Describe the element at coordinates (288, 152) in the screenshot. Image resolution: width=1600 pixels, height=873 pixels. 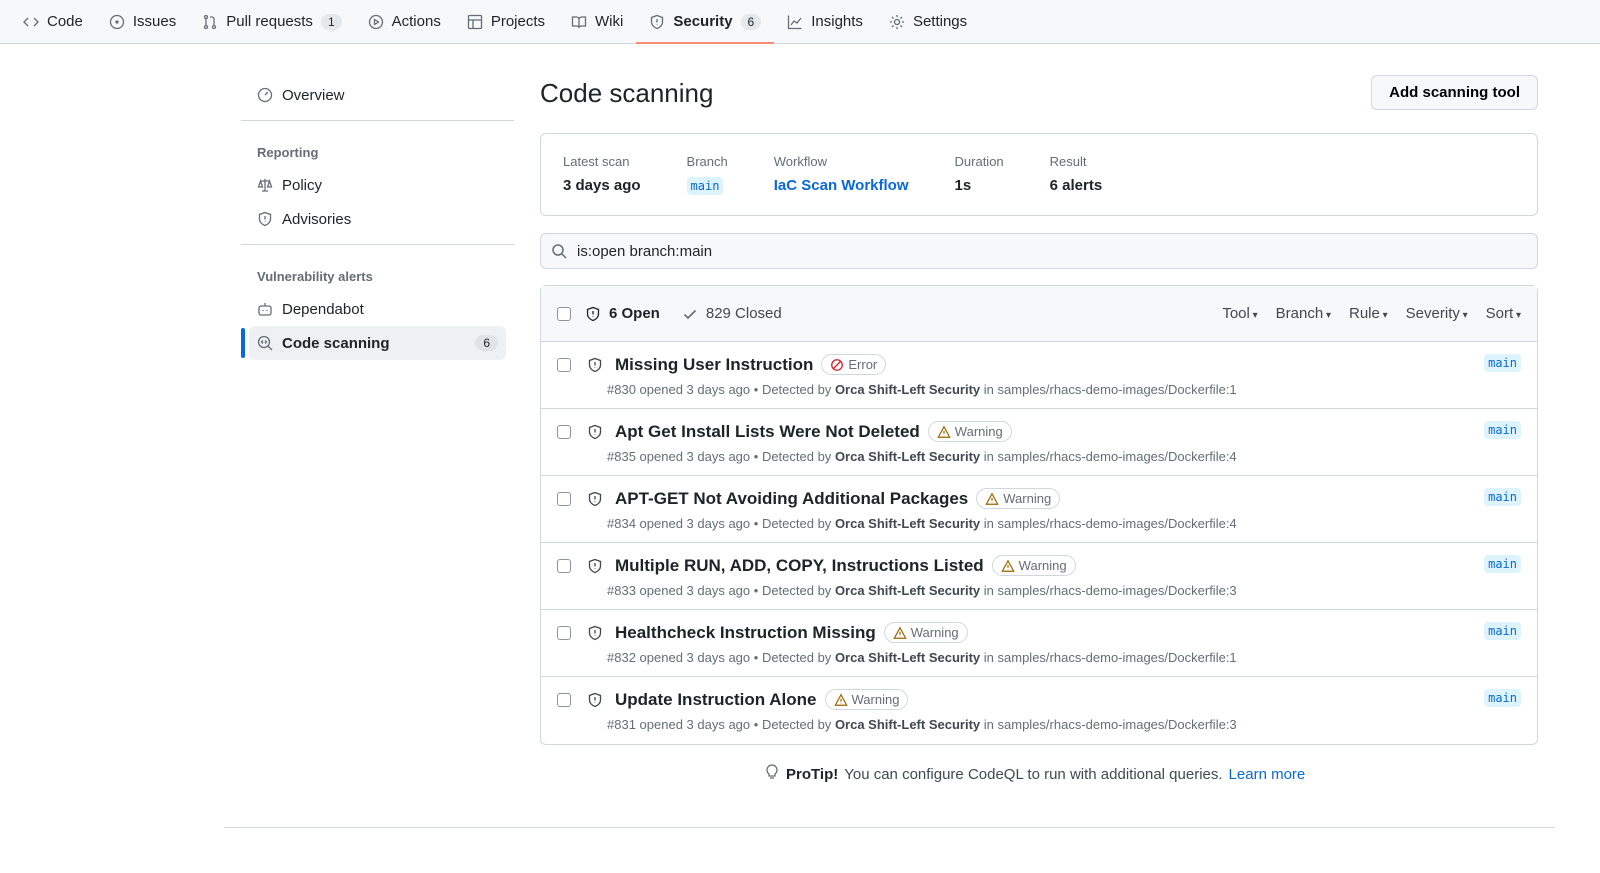
I see `section-heading: Reporting` at that location.